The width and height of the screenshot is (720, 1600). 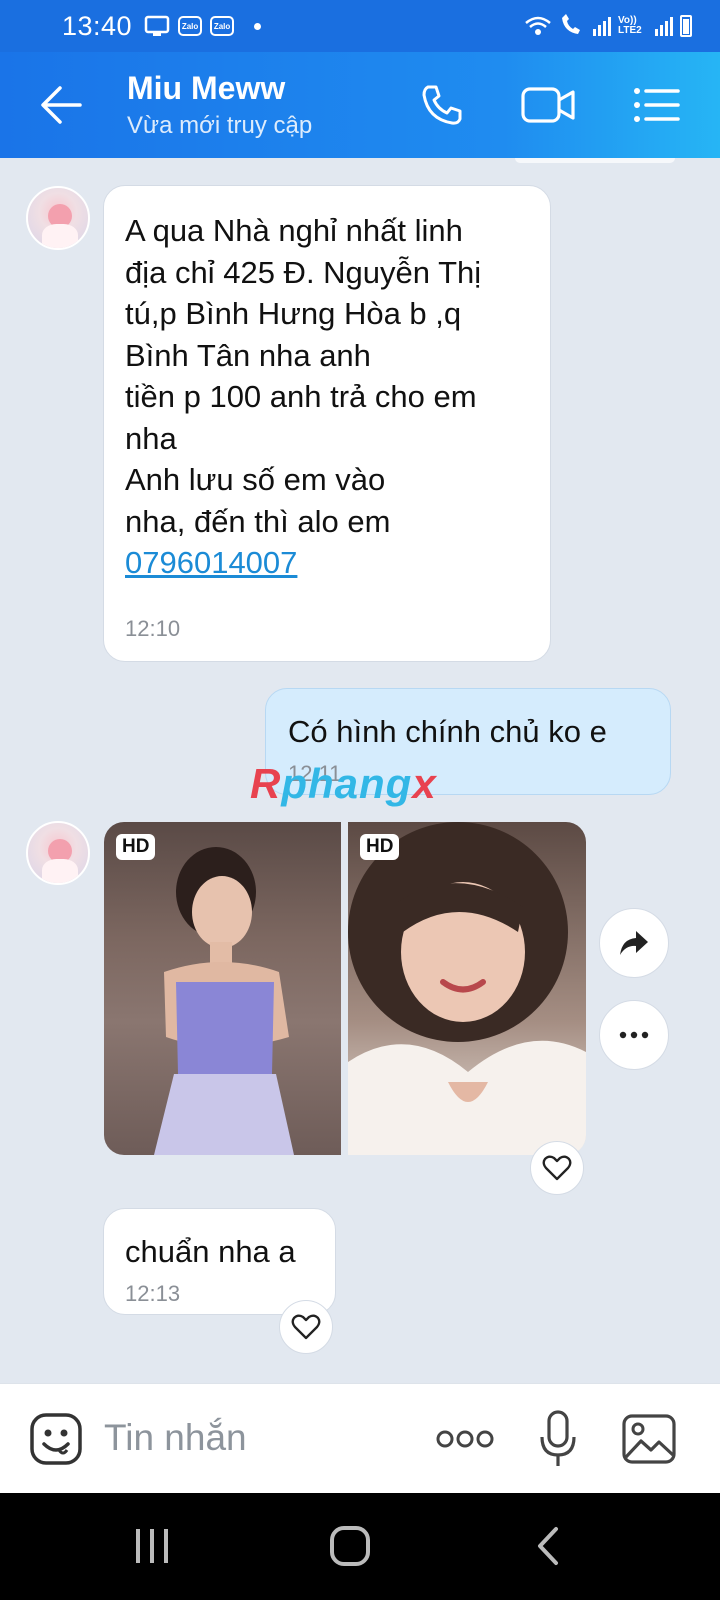 What do you see at coordinates (630, 25) in the screenshot?
I see `network-label: Vo)) LTE2` at bounding box center [630, 25].